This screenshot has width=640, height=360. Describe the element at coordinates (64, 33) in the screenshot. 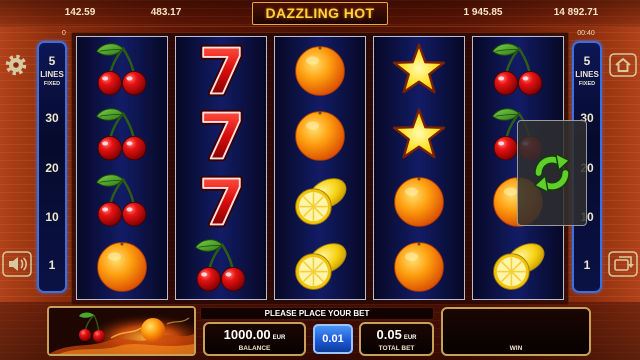

I see `counter-label: 0` at that location.